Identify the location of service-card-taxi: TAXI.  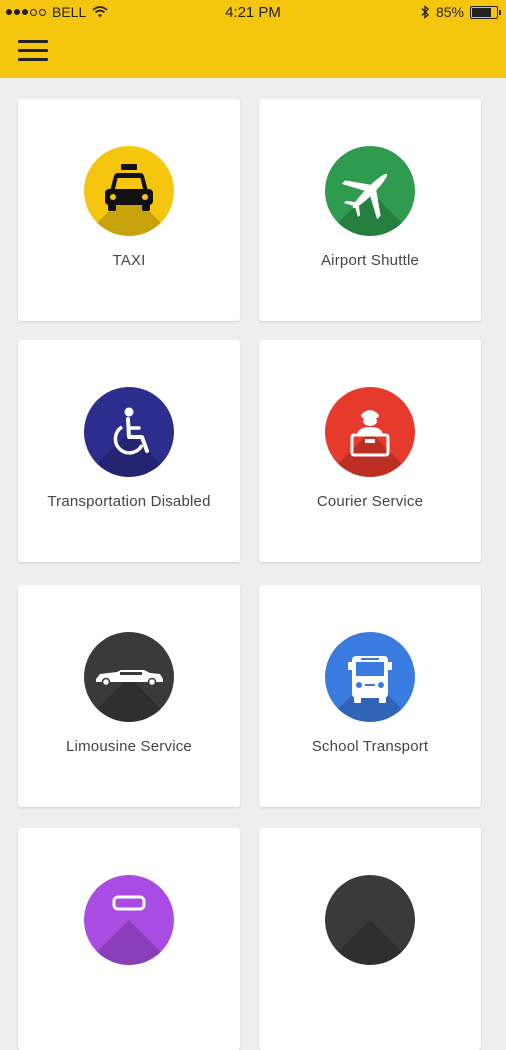
(129, 210).